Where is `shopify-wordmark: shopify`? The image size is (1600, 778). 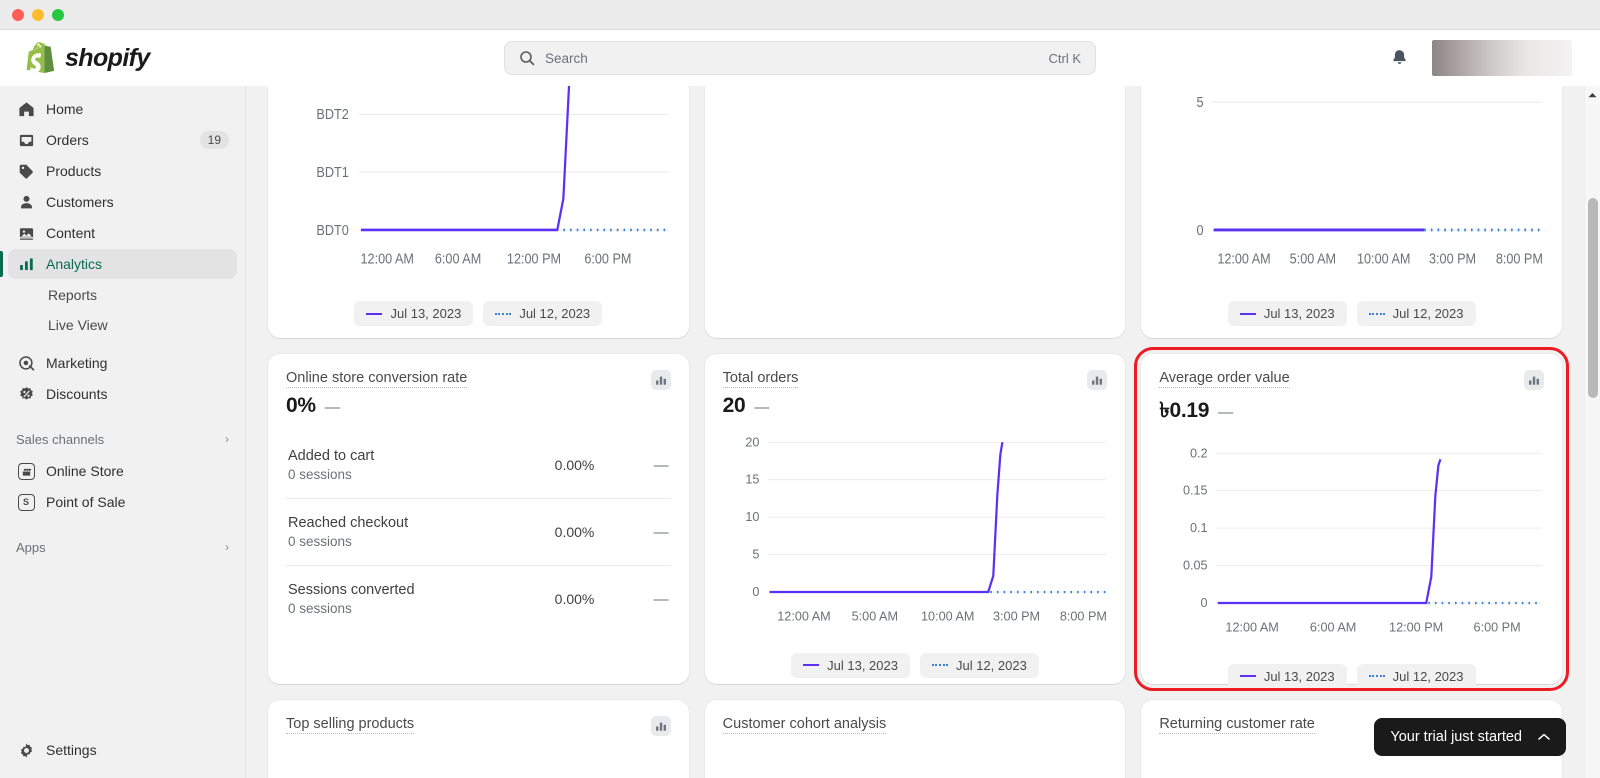 shopify-wordmark: shopify is located at coordinates (107, 57).